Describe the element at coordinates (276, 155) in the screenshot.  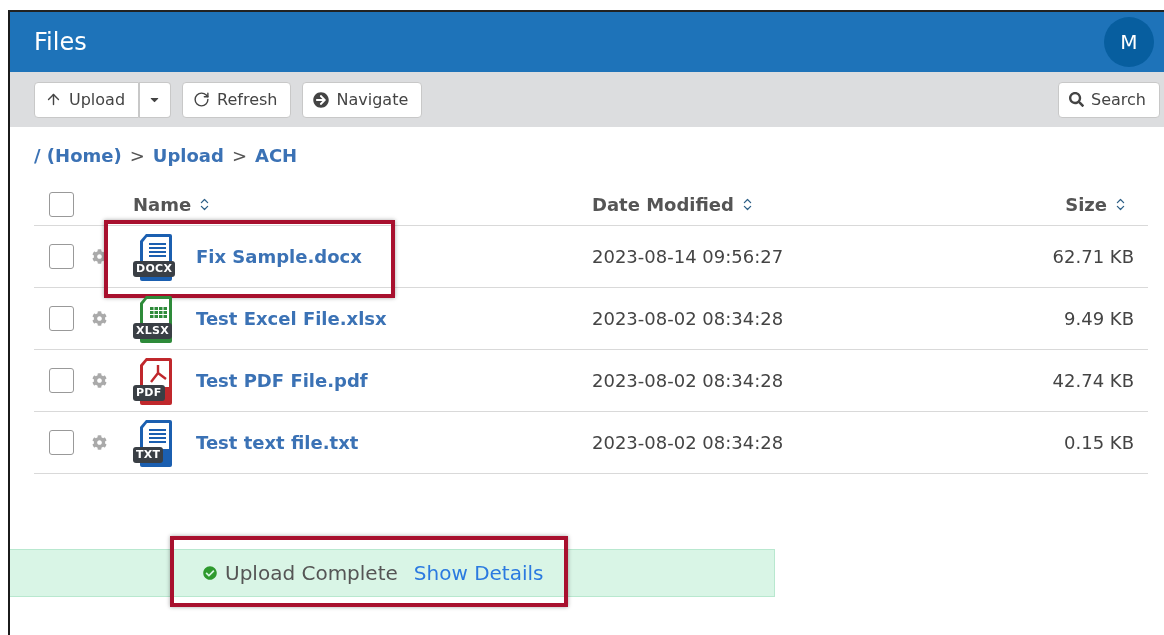
I see `breadcrumb-link: ACH` at that location.